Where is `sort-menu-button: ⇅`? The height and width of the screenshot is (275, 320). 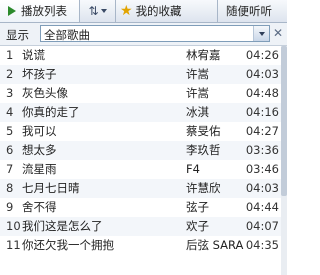
sort-menu-button: ⇅ is located at coordinates (98, 11).